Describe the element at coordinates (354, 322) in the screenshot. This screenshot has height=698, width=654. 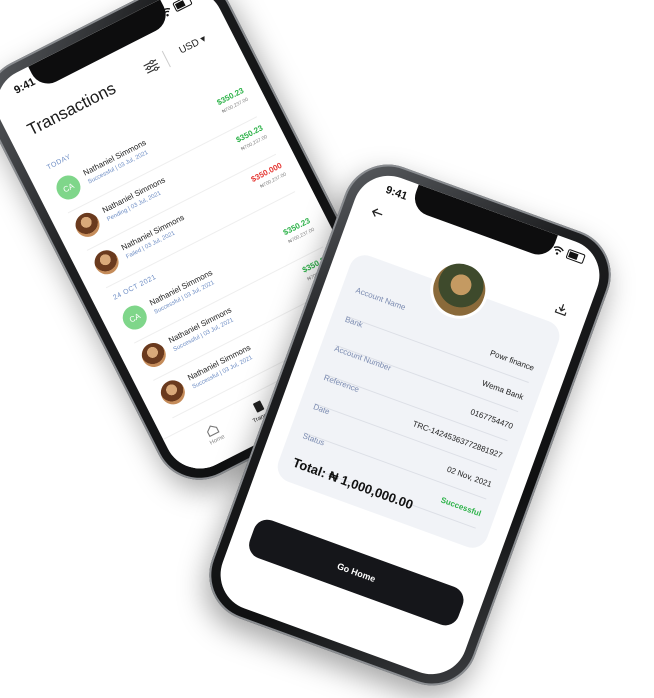
I see `detail-label: Bank` at that location.